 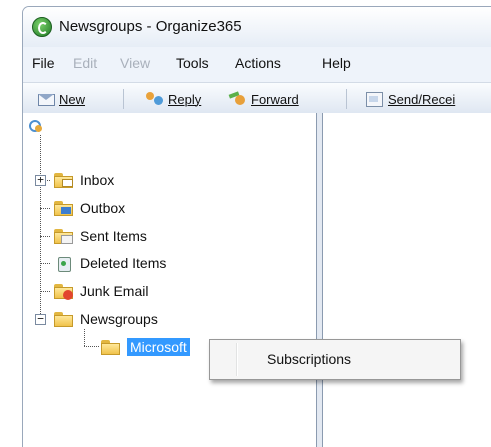 I want to click on folder-item-junk-email: Junk Email, so click(x=101, y=291).